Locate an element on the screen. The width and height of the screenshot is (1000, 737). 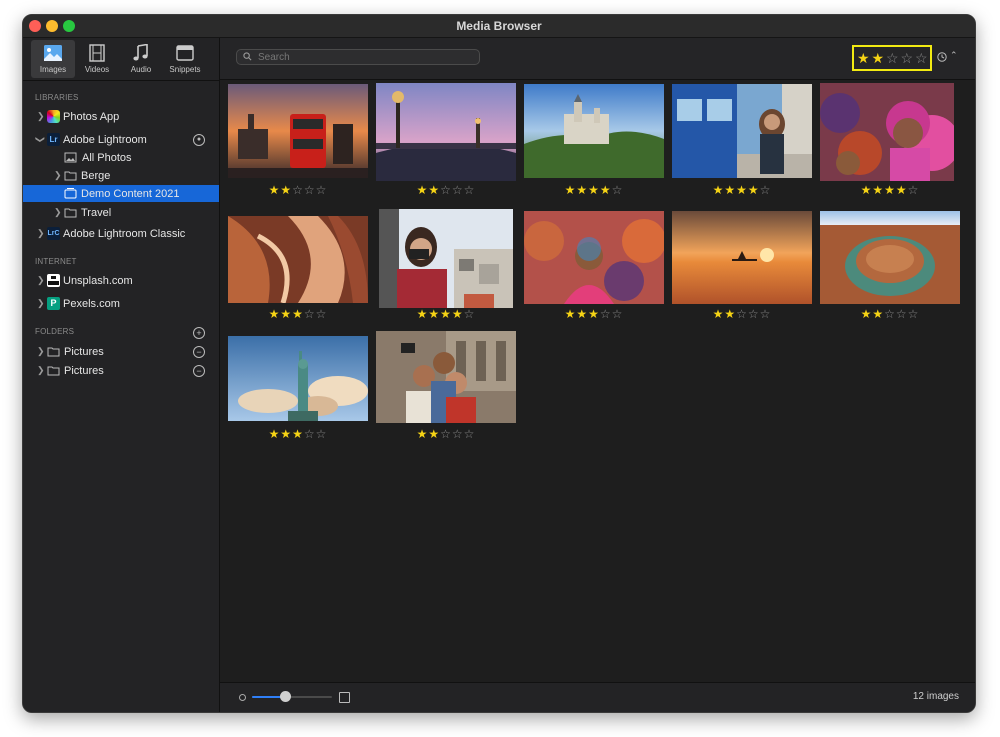
add-folder-icon: + is located at coordinates (199, 333).